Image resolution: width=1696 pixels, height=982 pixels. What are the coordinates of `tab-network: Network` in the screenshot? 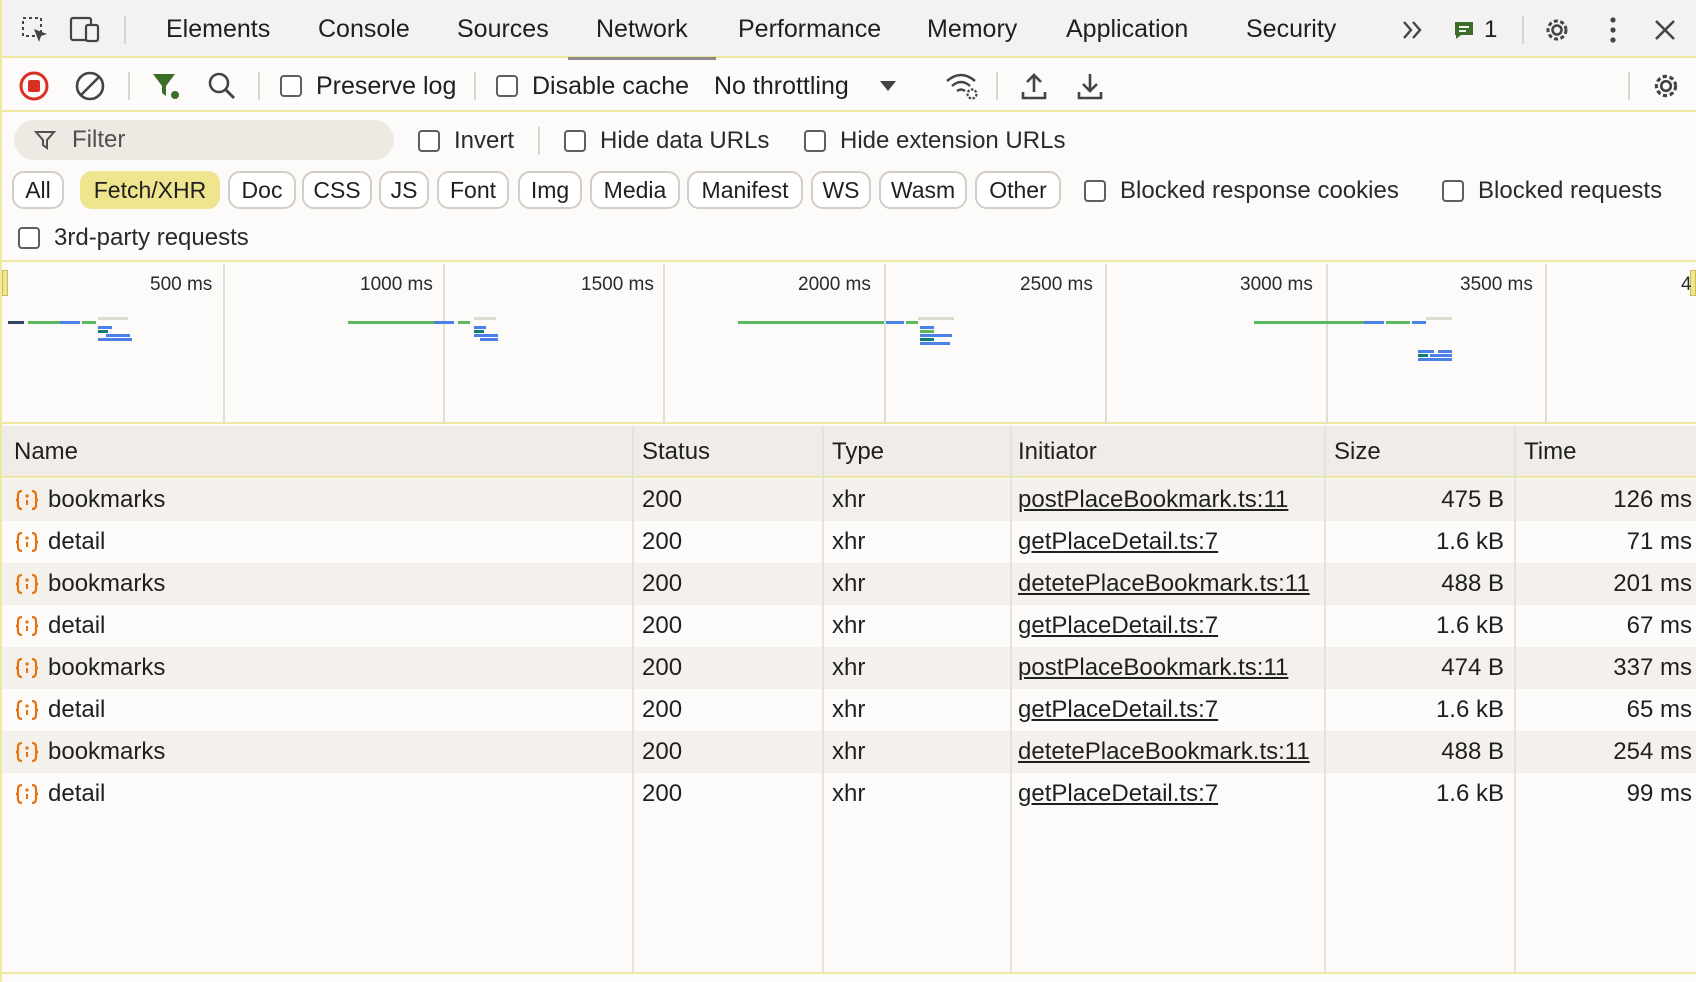 It's located at (642, 30).